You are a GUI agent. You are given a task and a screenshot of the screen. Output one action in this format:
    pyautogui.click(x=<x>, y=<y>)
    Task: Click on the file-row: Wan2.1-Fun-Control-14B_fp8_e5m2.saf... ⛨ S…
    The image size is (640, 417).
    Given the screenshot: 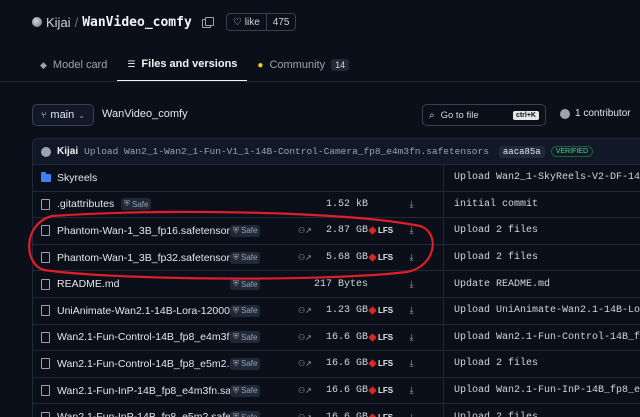 What is the action you would take?
    pyautogui.click(x=336, y=364)
    